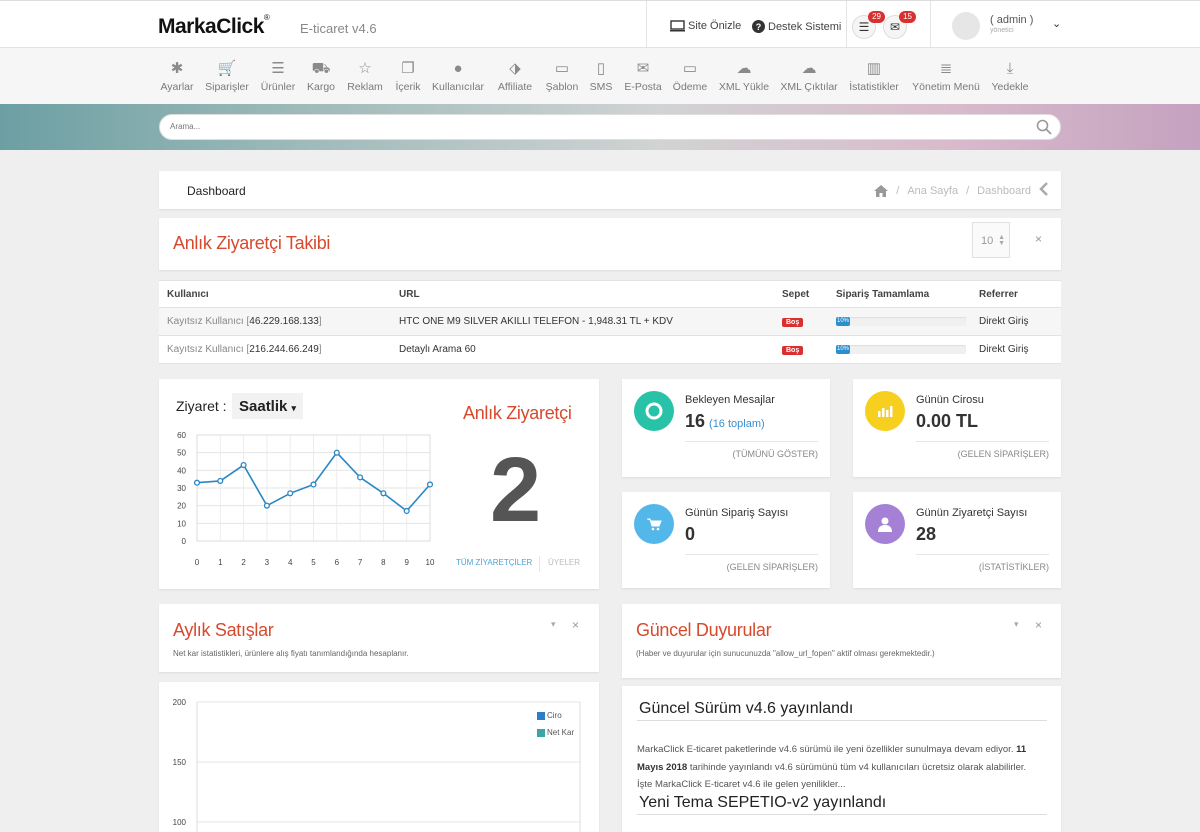 This screenshot has height=832, width=1200. What do you see at coordinates (181, 488) in the screenshot?
I see `y-tick-label: 30` at bounding box center [181, 488].